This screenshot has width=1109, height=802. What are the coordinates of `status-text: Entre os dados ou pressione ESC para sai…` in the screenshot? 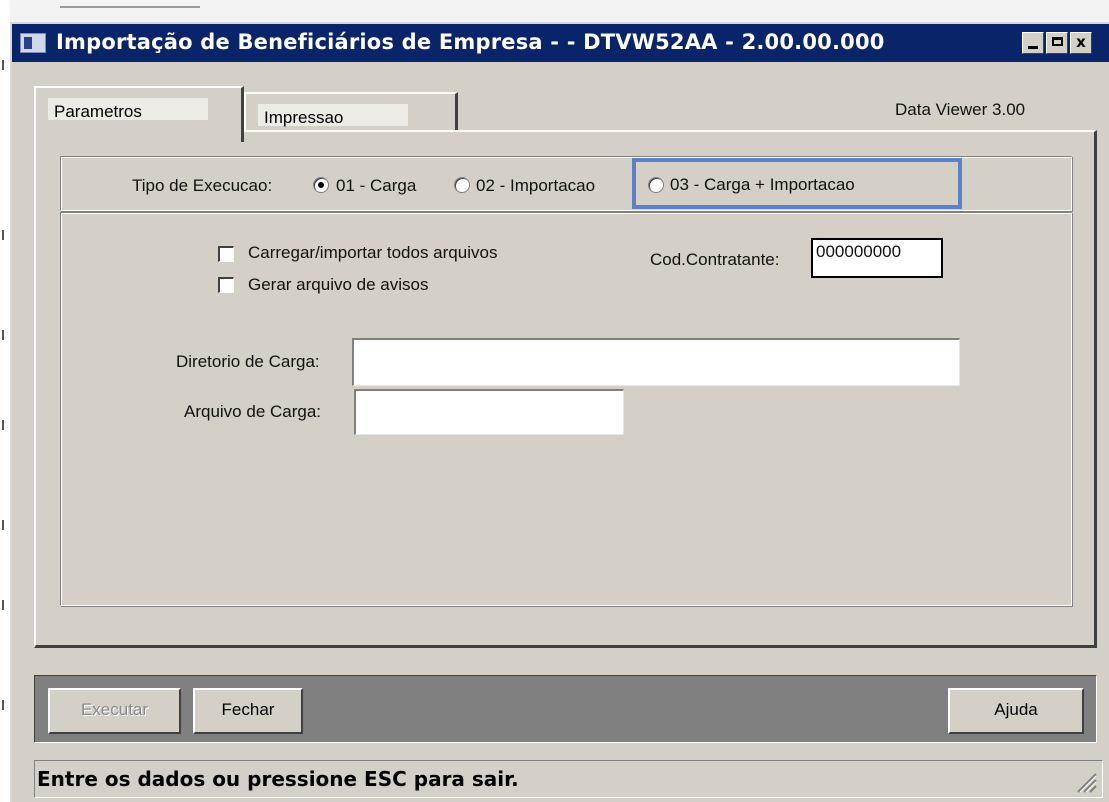 It's located at (278, 779).